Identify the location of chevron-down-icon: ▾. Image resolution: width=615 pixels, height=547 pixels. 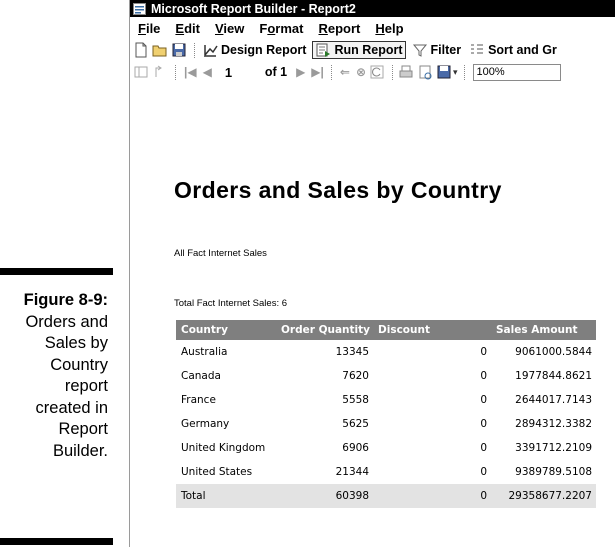
(455, 72).